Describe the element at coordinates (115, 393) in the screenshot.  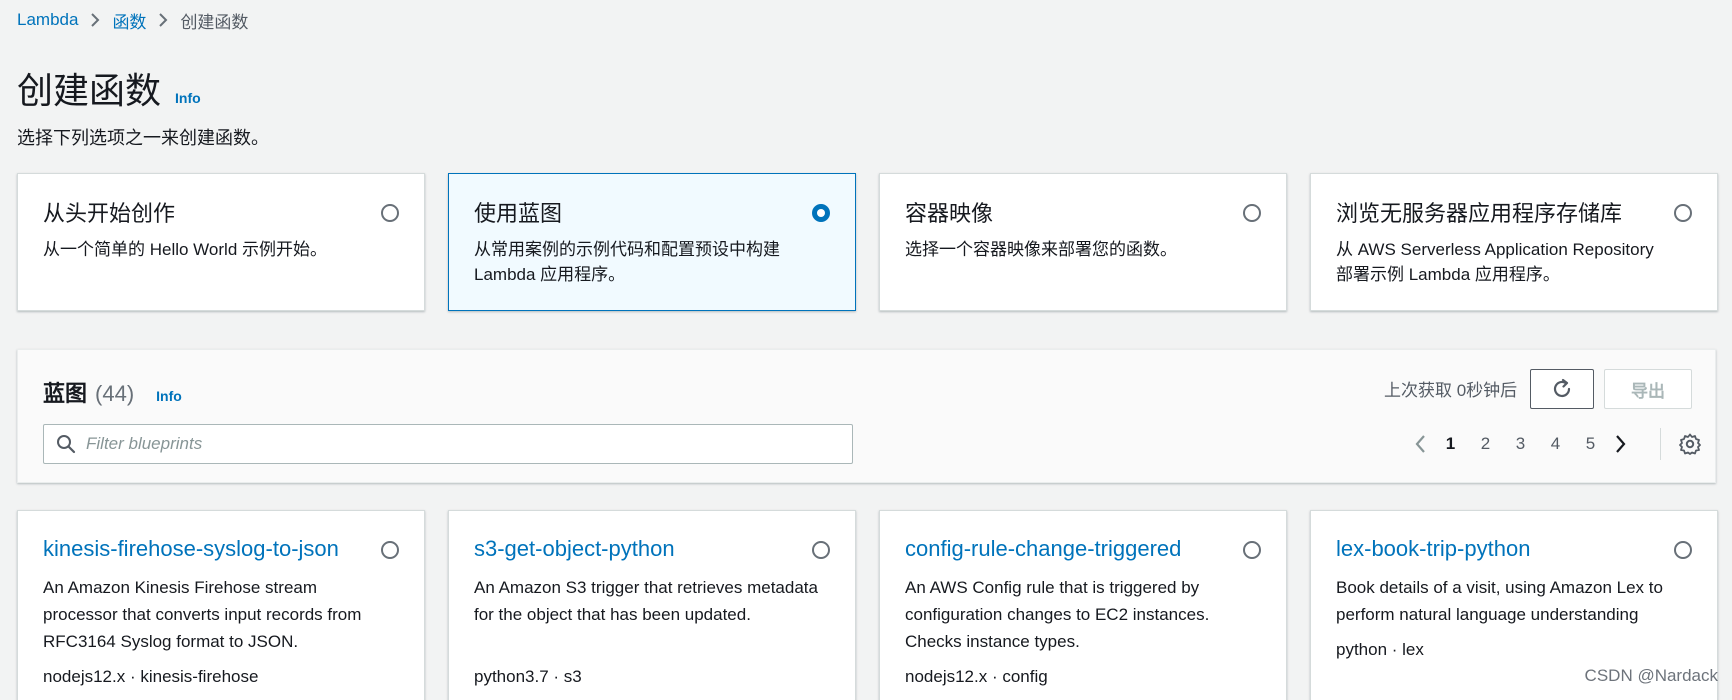
I see `blueprints-count: (44)` at that location.